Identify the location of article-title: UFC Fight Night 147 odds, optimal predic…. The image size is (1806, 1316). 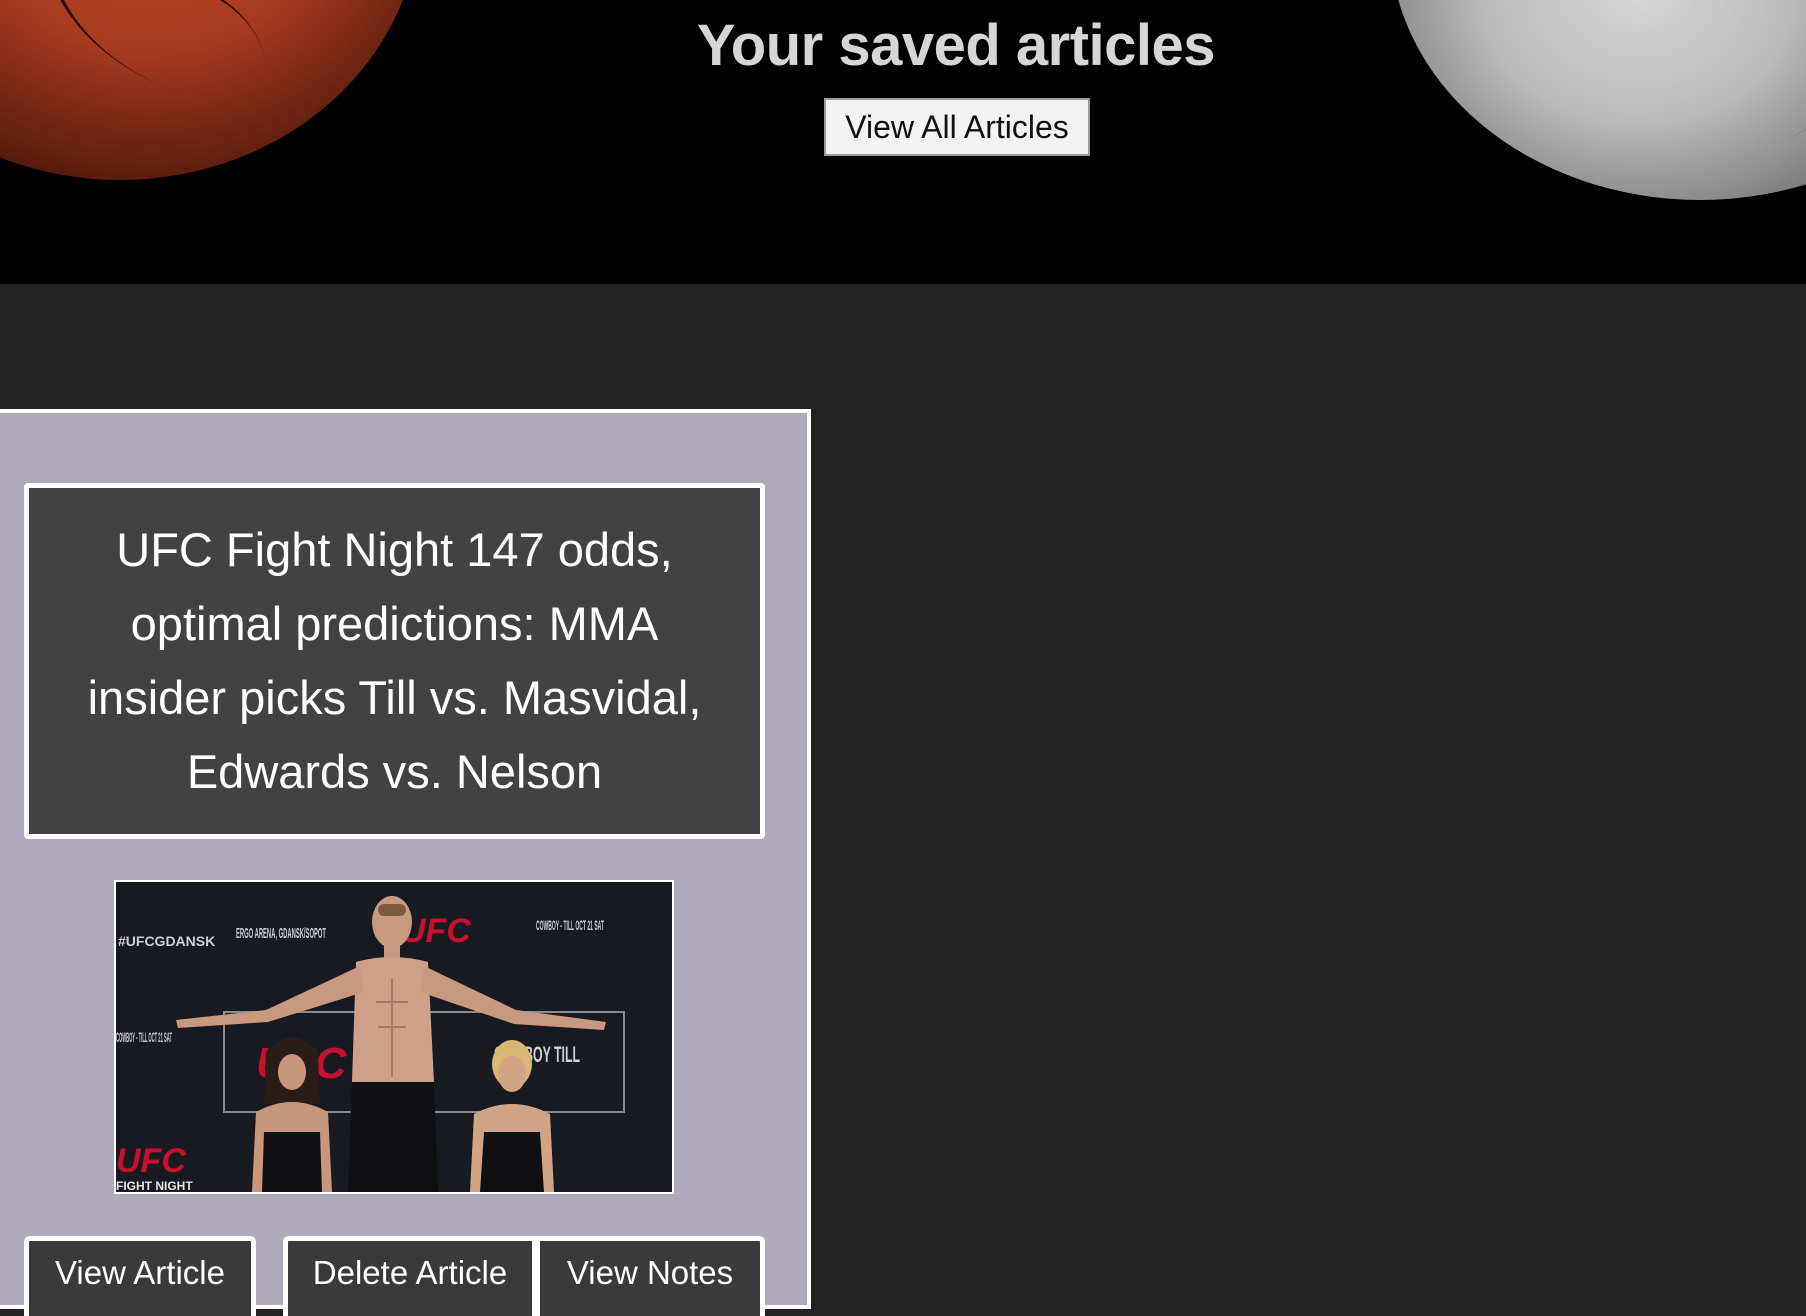
(394, 660).